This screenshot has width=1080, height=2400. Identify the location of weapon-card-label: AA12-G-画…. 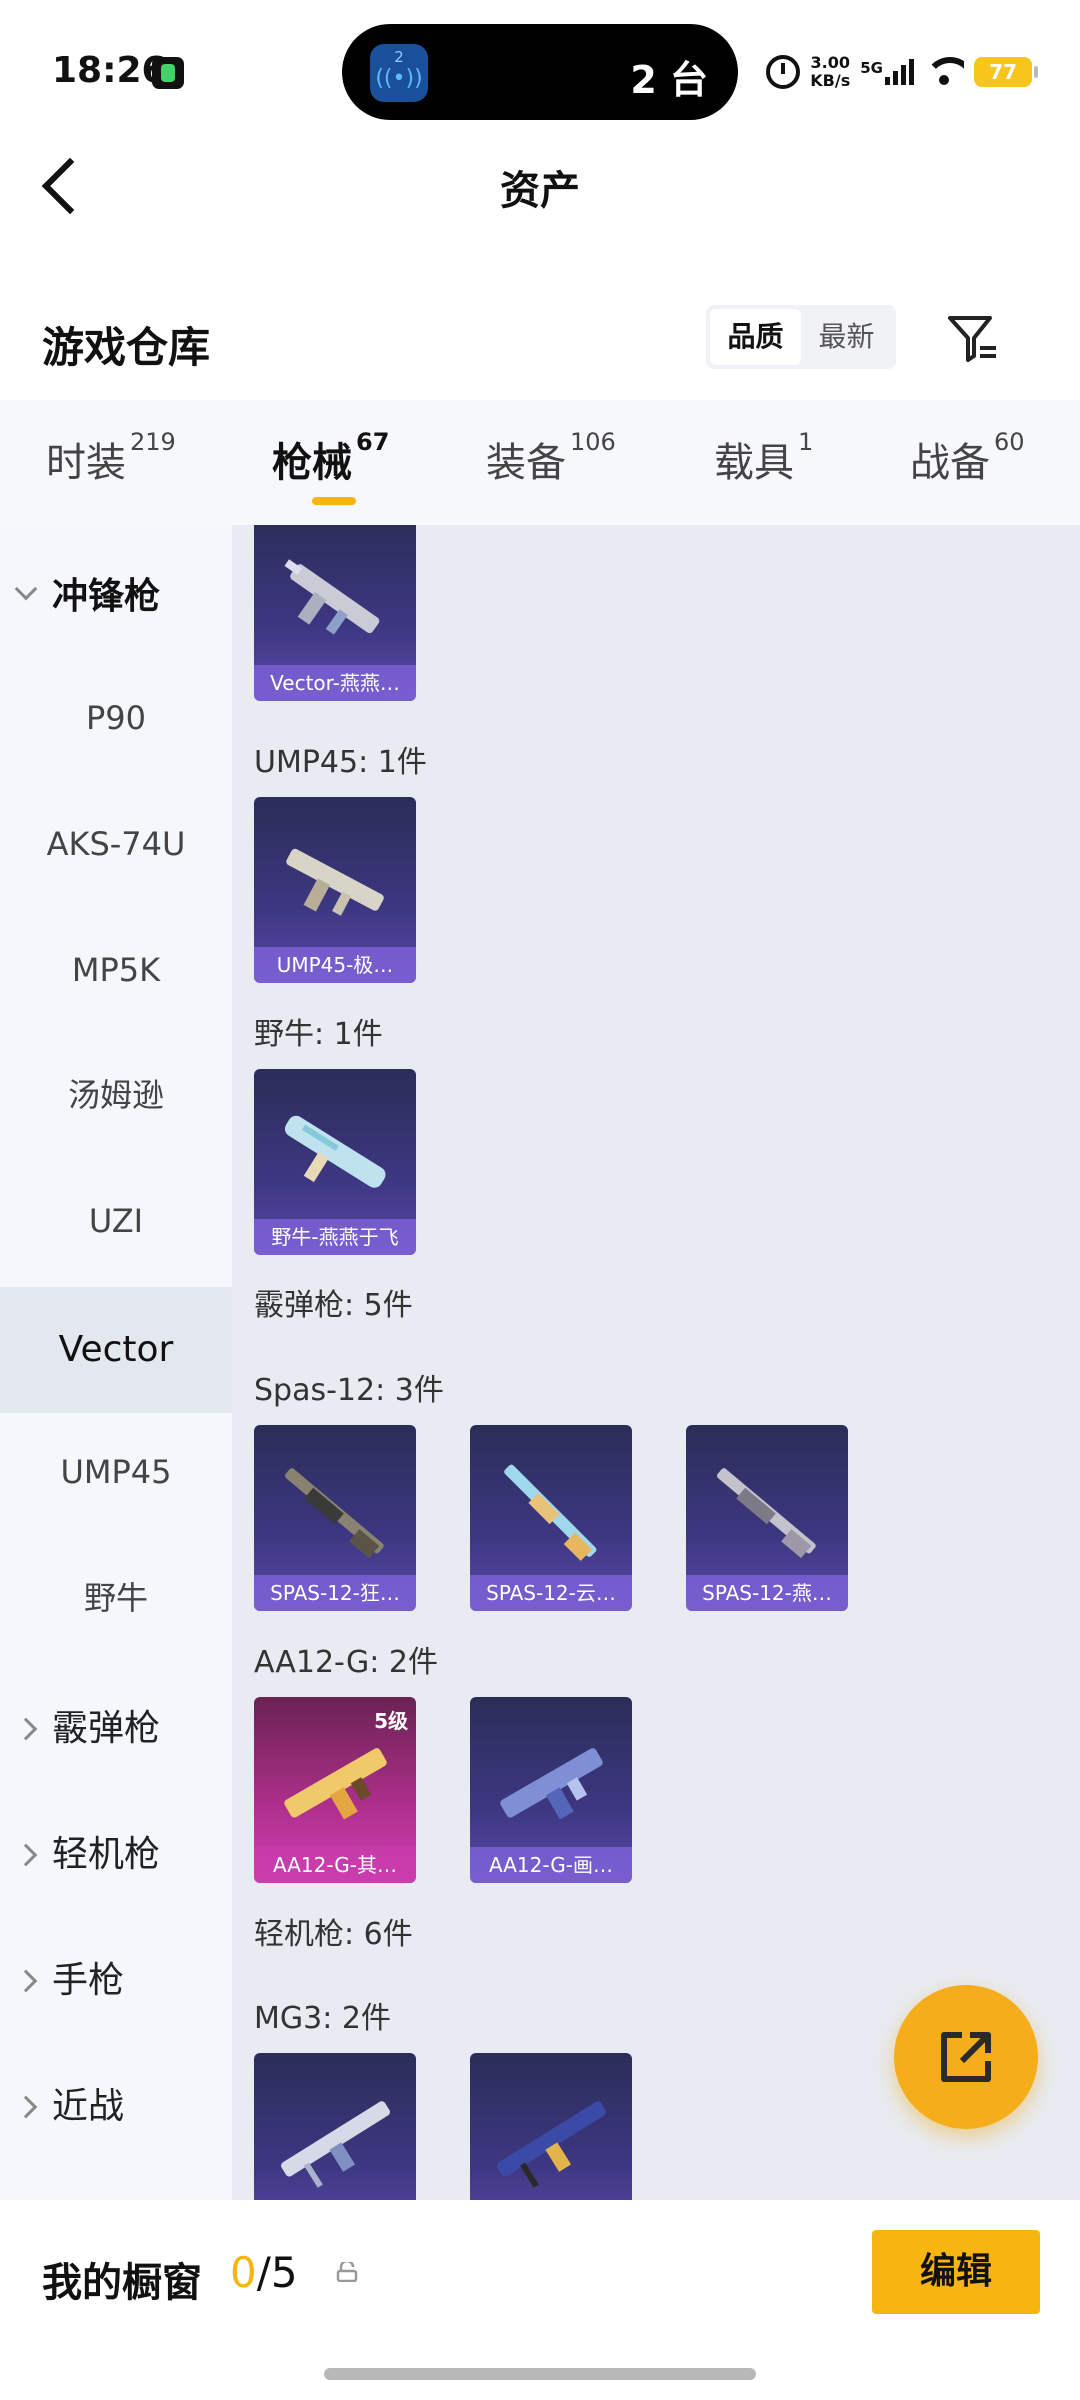
(551, 1865).